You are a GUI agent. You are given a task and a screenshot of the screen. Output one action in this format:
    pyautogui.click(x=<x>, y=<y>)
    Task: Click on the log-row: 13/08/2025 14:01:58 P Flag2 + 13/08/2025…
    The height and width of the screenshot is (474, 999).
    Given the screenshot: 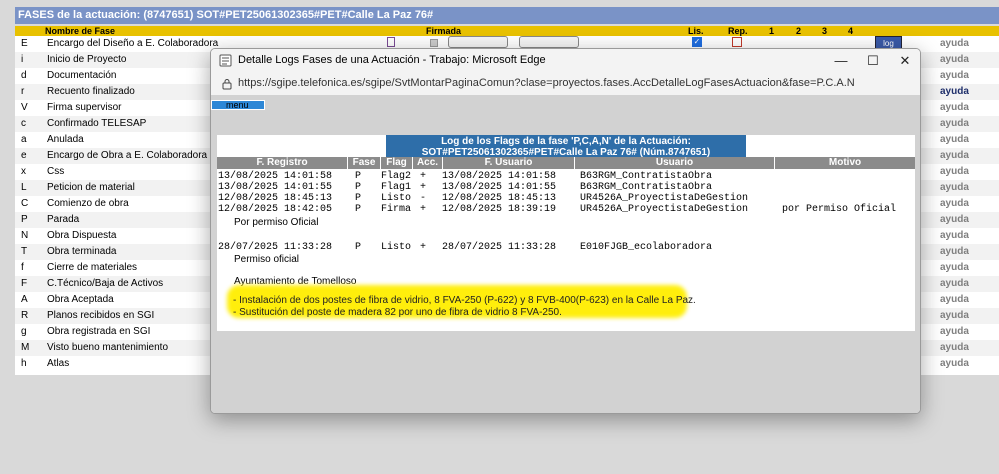 What is the action you would take?
    pyautogui.click(x=566, y=176)
    